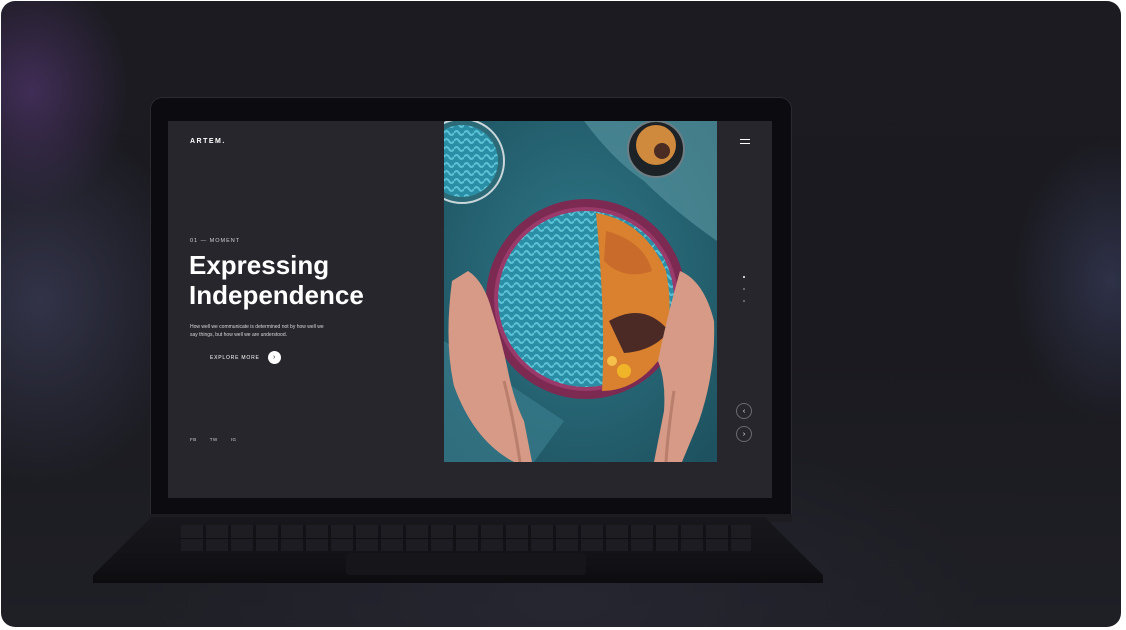  I want to click on chevron-right-icon: ›, so click(744, 434).